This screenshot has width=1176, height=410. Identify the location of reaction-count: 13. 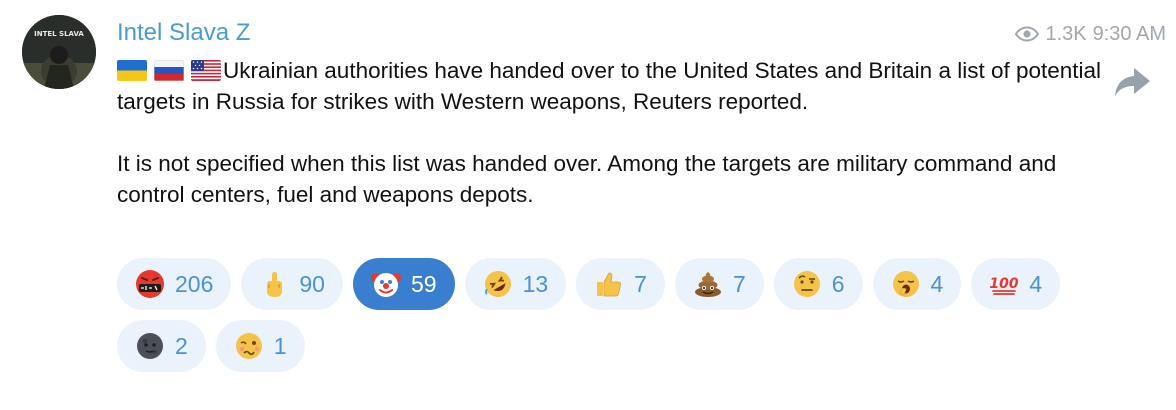
(535, 283).